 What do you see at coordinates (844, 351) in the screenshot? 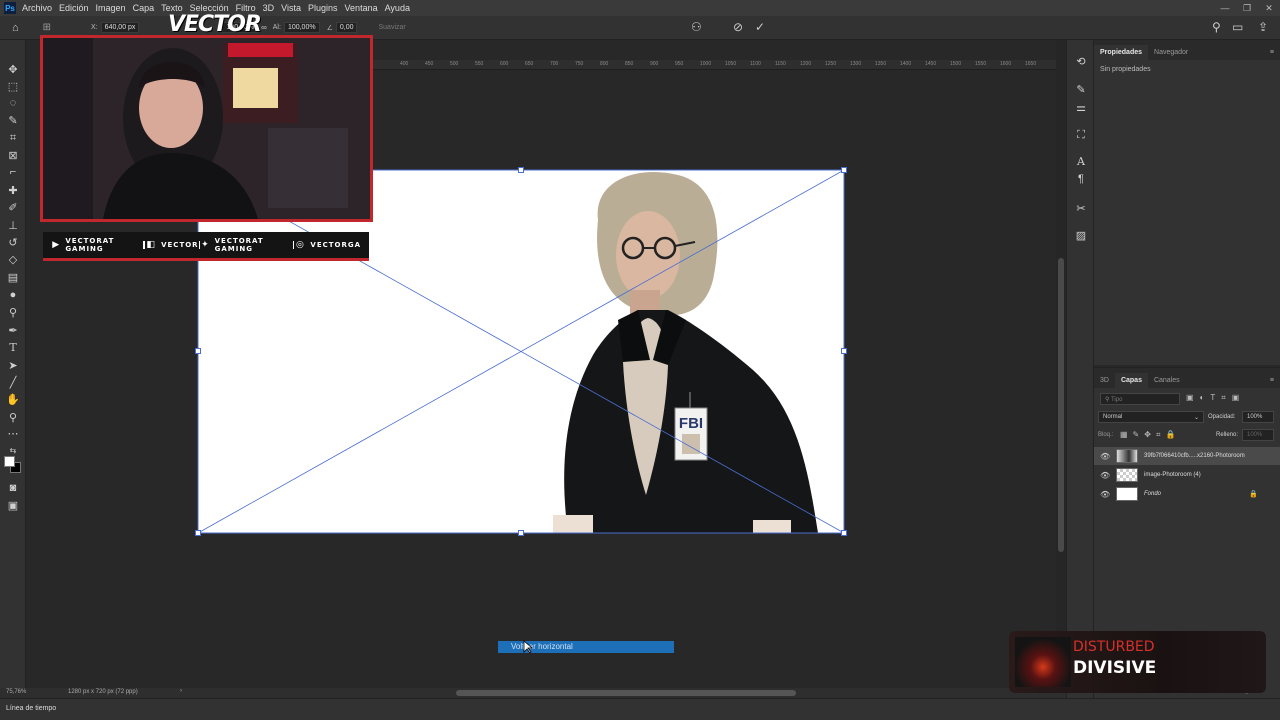
I see `handle-right` at bounding box center [844, 351].